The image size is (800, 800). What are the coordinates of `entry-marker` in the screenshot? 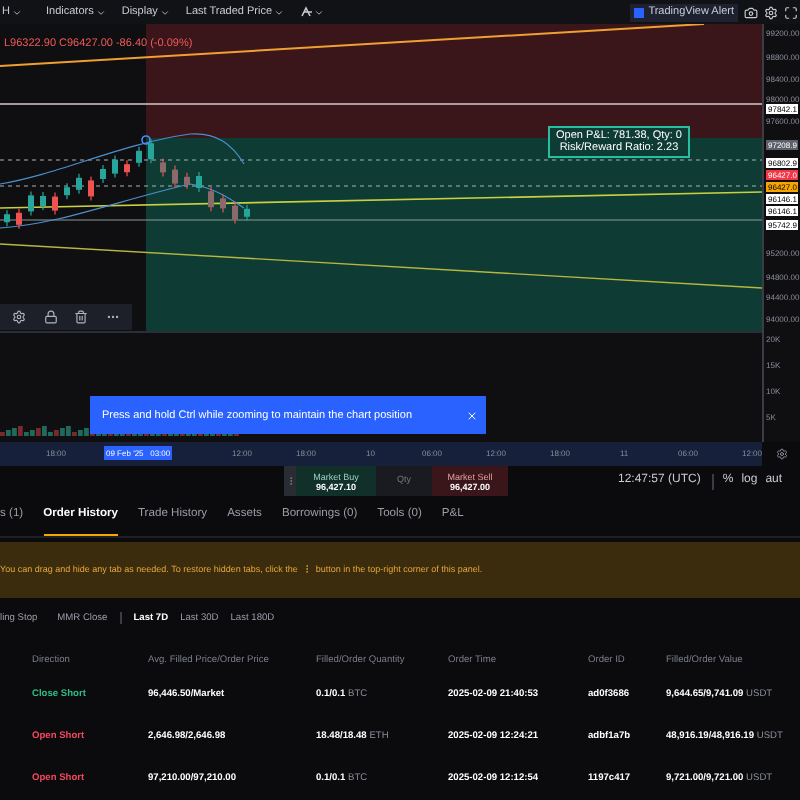 It's located at (146, 140).